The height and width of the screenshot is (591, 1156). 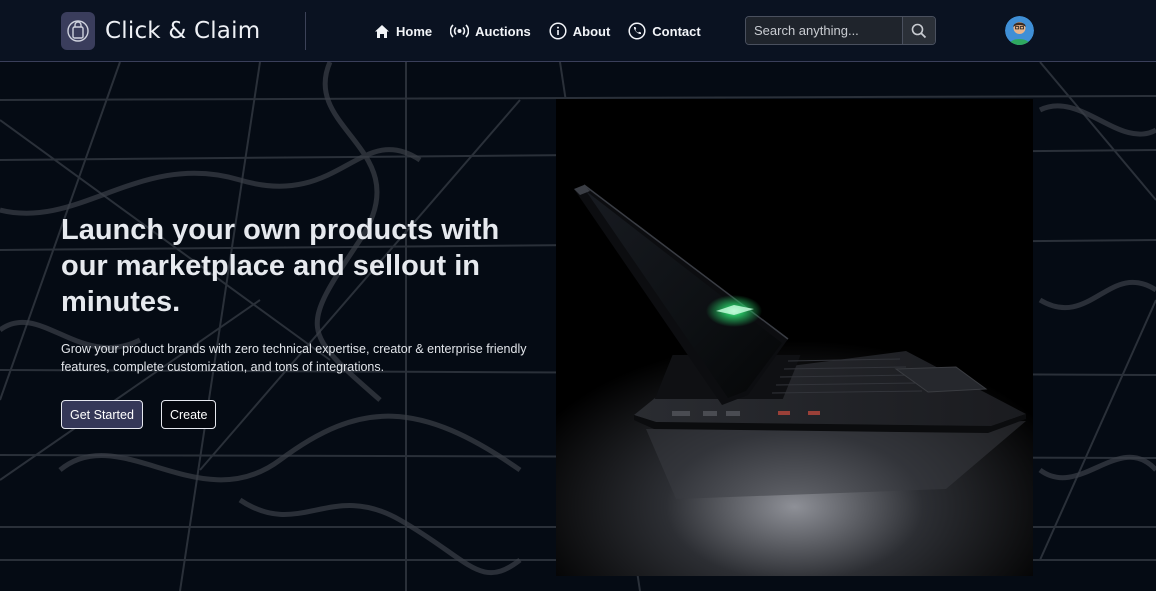 What do you see at coordinates (460, 31) in the screenshot?
I see `broadcast-icon` at bounding box center [460, 31].